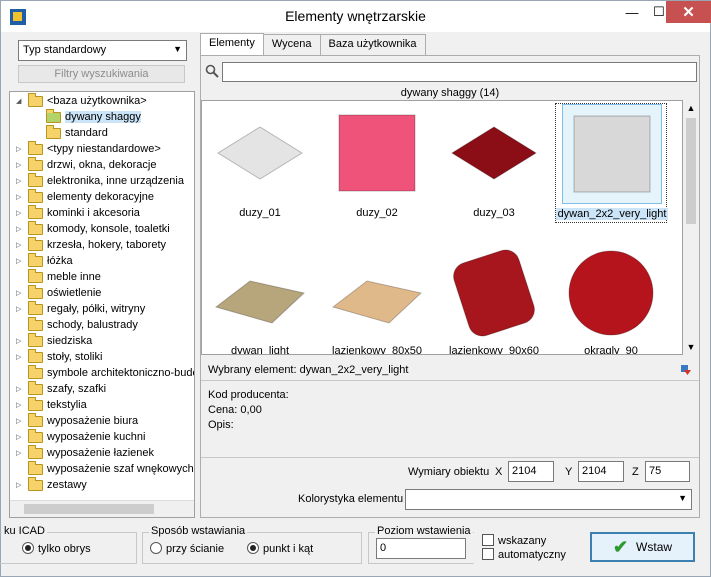 Image resolution: width=711 pixels, height=577 pixels. Describe the element at coordinates (494, 350) in the screenshot. I see `thumbnail-label: lazienkowy_90x60` at that location.